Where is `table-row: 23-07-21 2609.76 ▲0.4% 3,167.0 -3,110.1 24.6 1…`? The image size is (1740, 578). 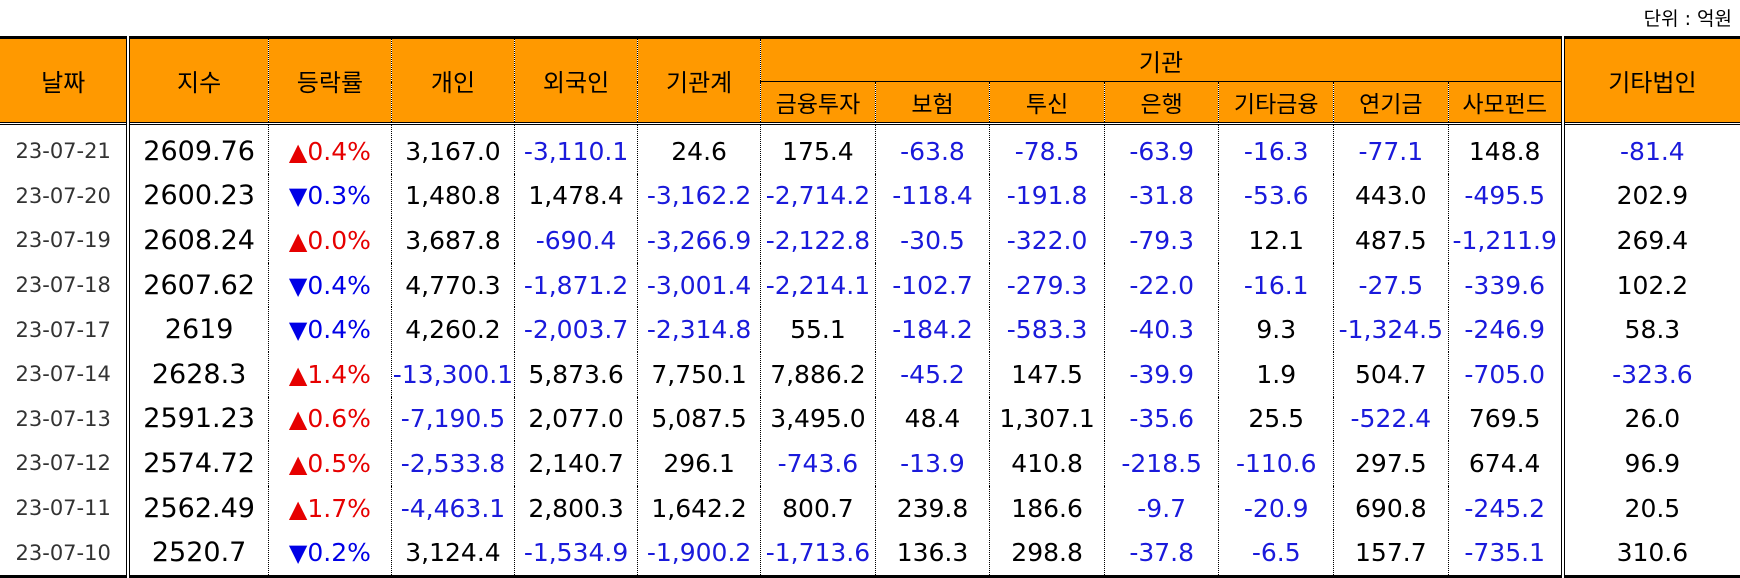
table-row: 23-07-21 2609.76 ▲0.4% 3,167.0 -3,110.1 24.6 1… is located at coordinates (870, 148).